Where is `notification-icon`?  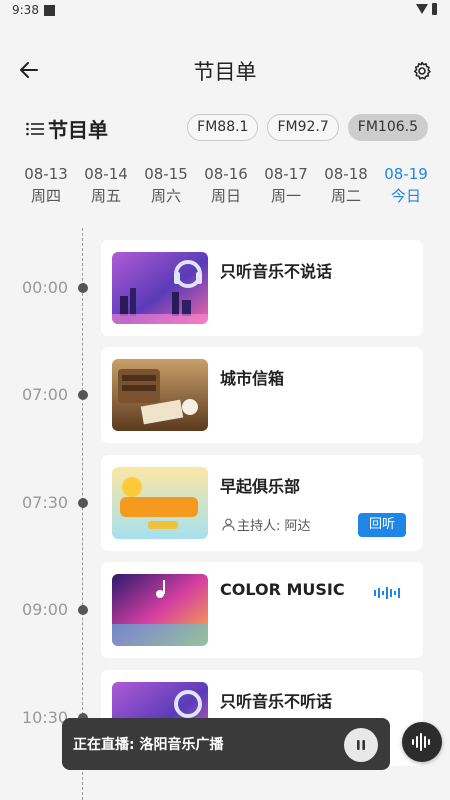
notification-icon is located at coordinates (49, 10).